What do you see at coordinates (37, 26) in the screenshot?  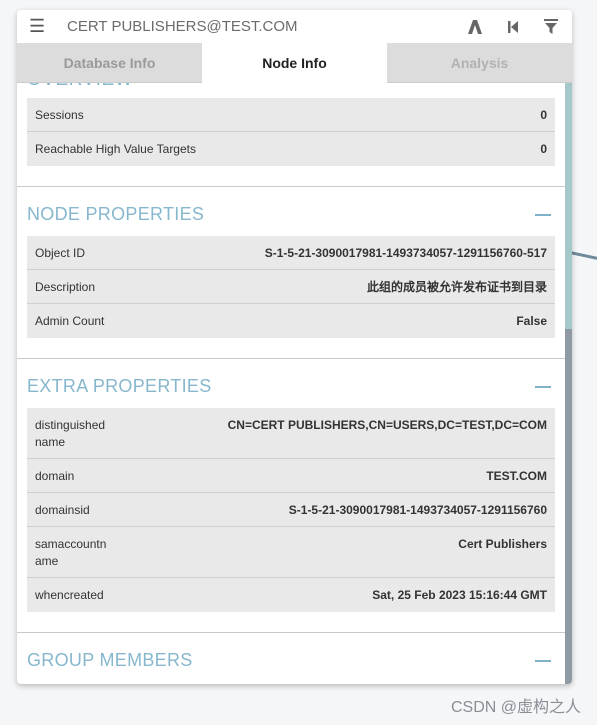 I see `menu-icon: ☰` at bounding box center [37, 26].